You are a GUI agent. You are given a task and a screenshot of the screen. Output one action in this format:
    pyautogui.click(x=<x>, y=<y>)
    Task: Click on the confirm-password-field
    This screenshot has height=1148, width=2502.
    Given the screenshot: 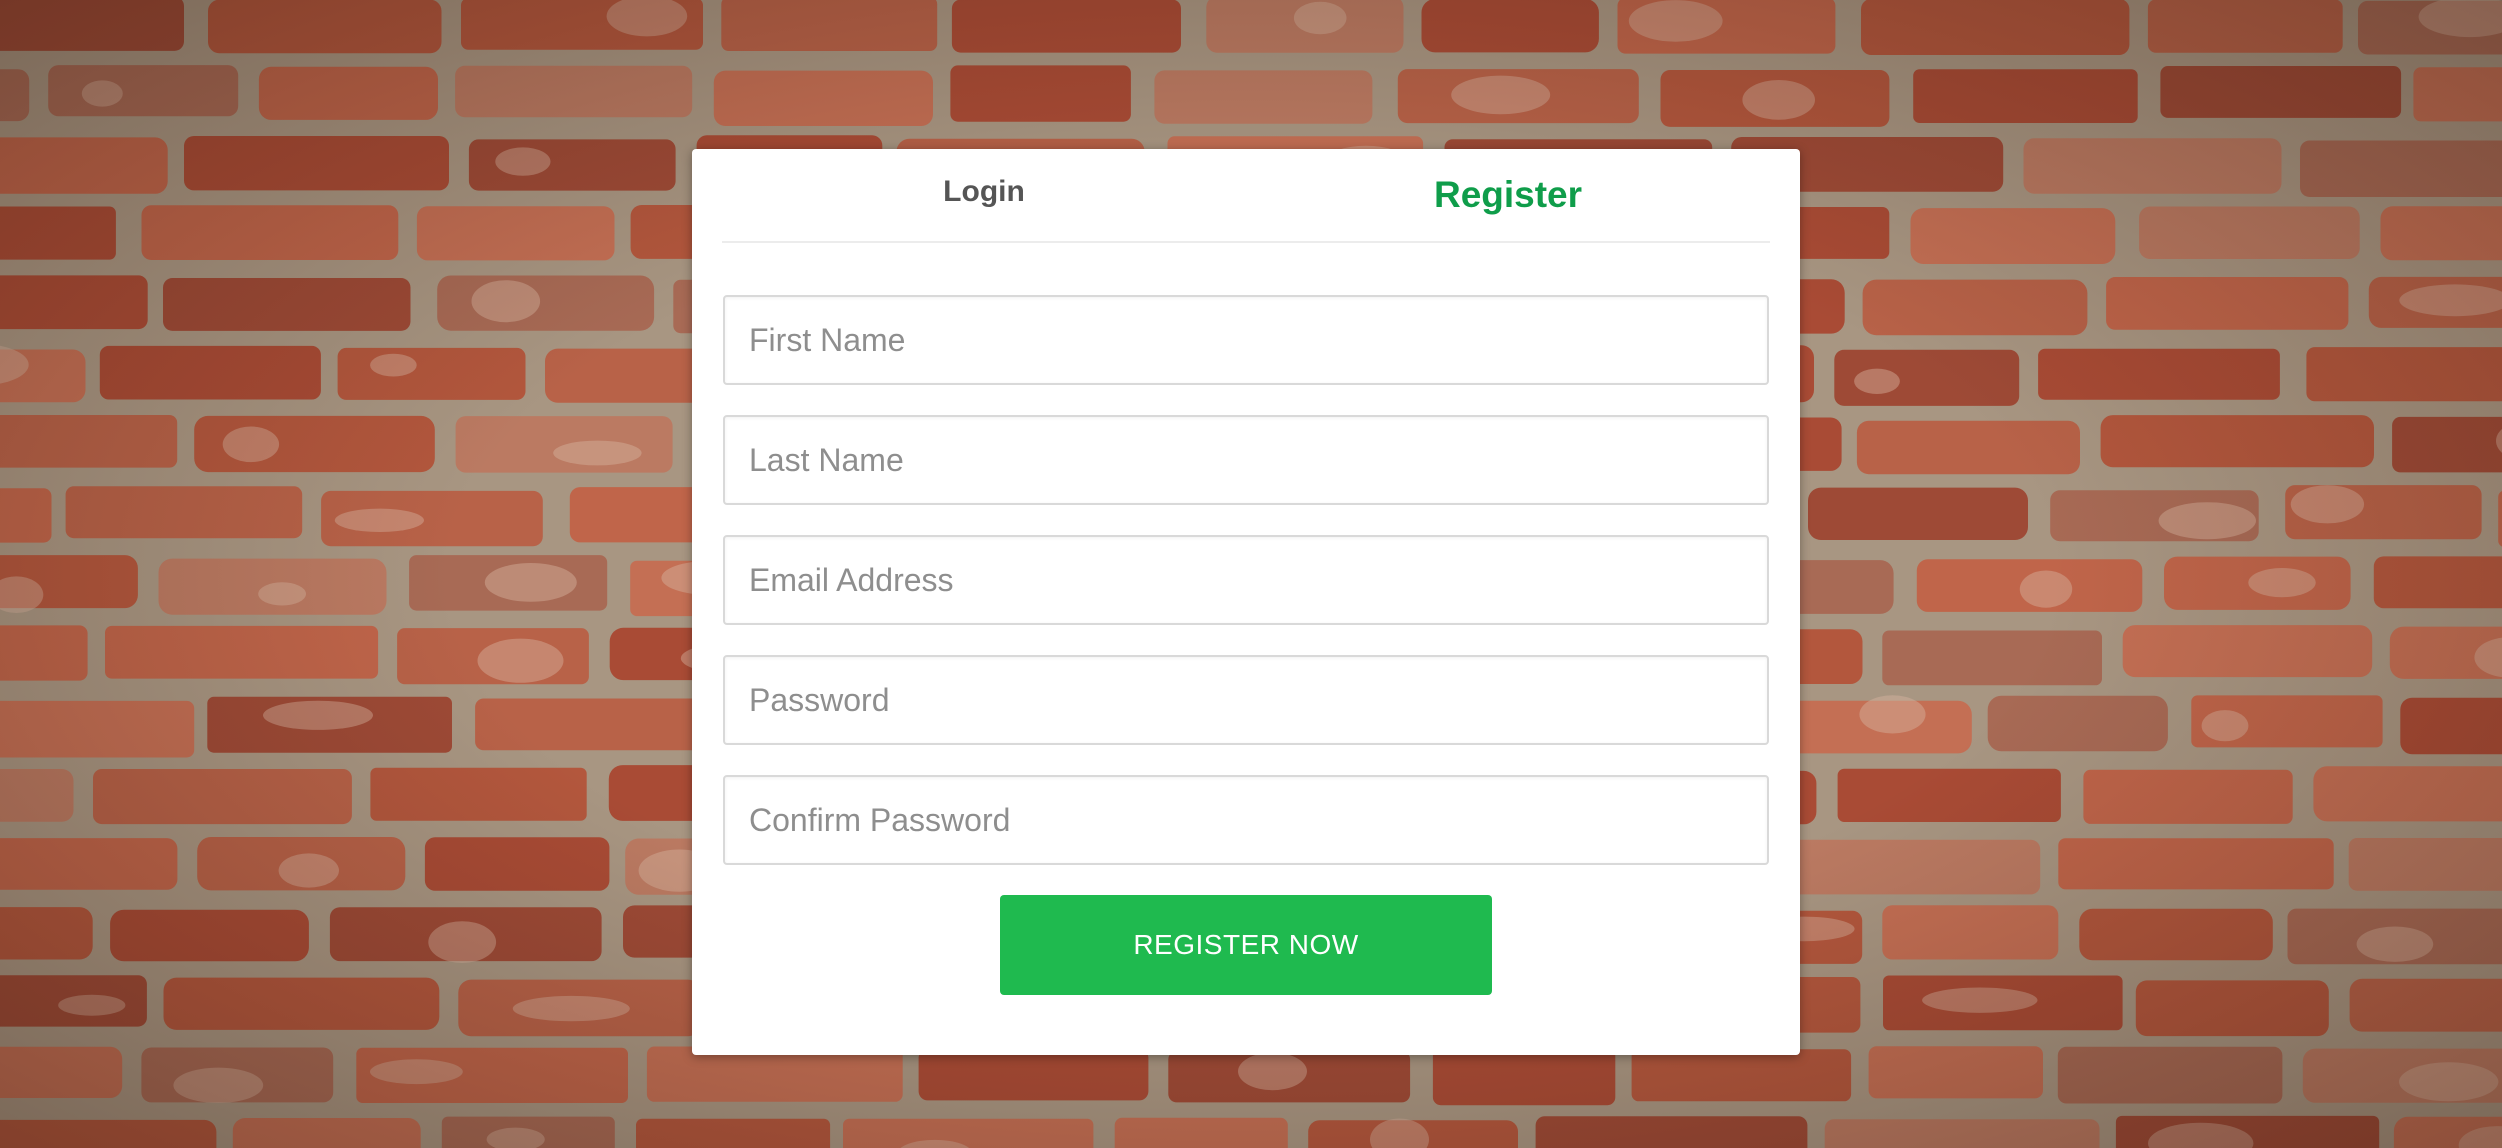 What is the action you would take?
    pyautogui.click(x=1246, y=820)
    